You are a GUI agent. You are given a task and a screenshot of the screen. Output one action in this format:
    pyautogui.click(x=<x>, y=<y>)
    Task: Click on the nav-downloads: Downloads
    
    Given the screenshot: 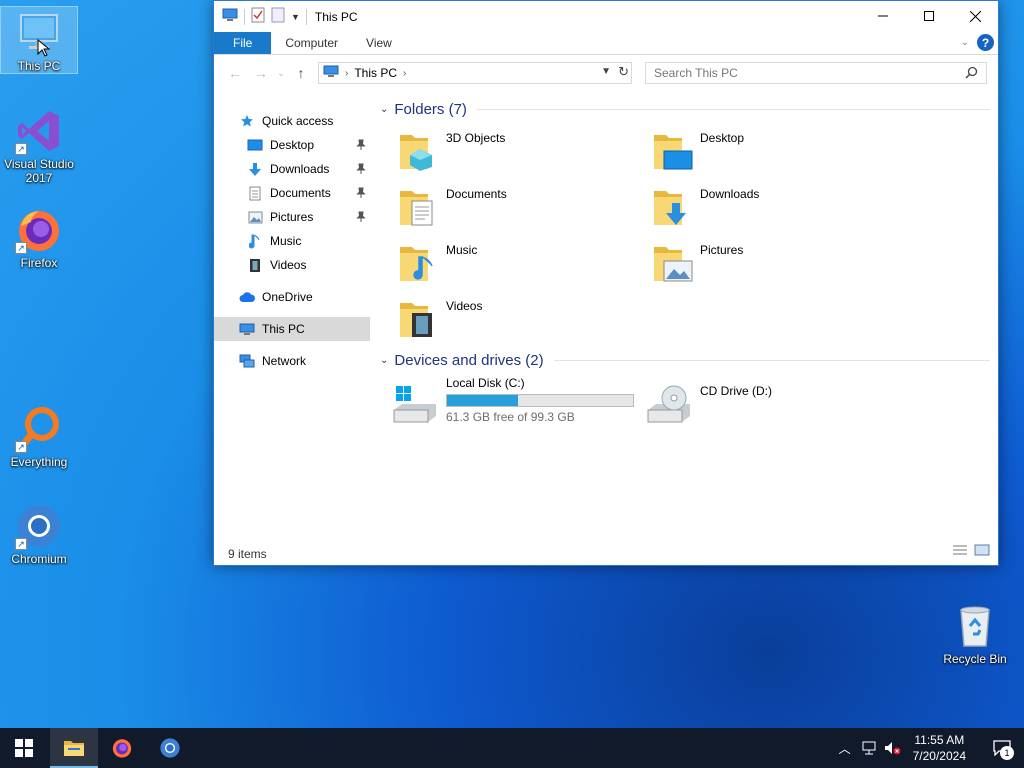 What is the action you would take?
    pyautogui.click(x=292, y=169)
    